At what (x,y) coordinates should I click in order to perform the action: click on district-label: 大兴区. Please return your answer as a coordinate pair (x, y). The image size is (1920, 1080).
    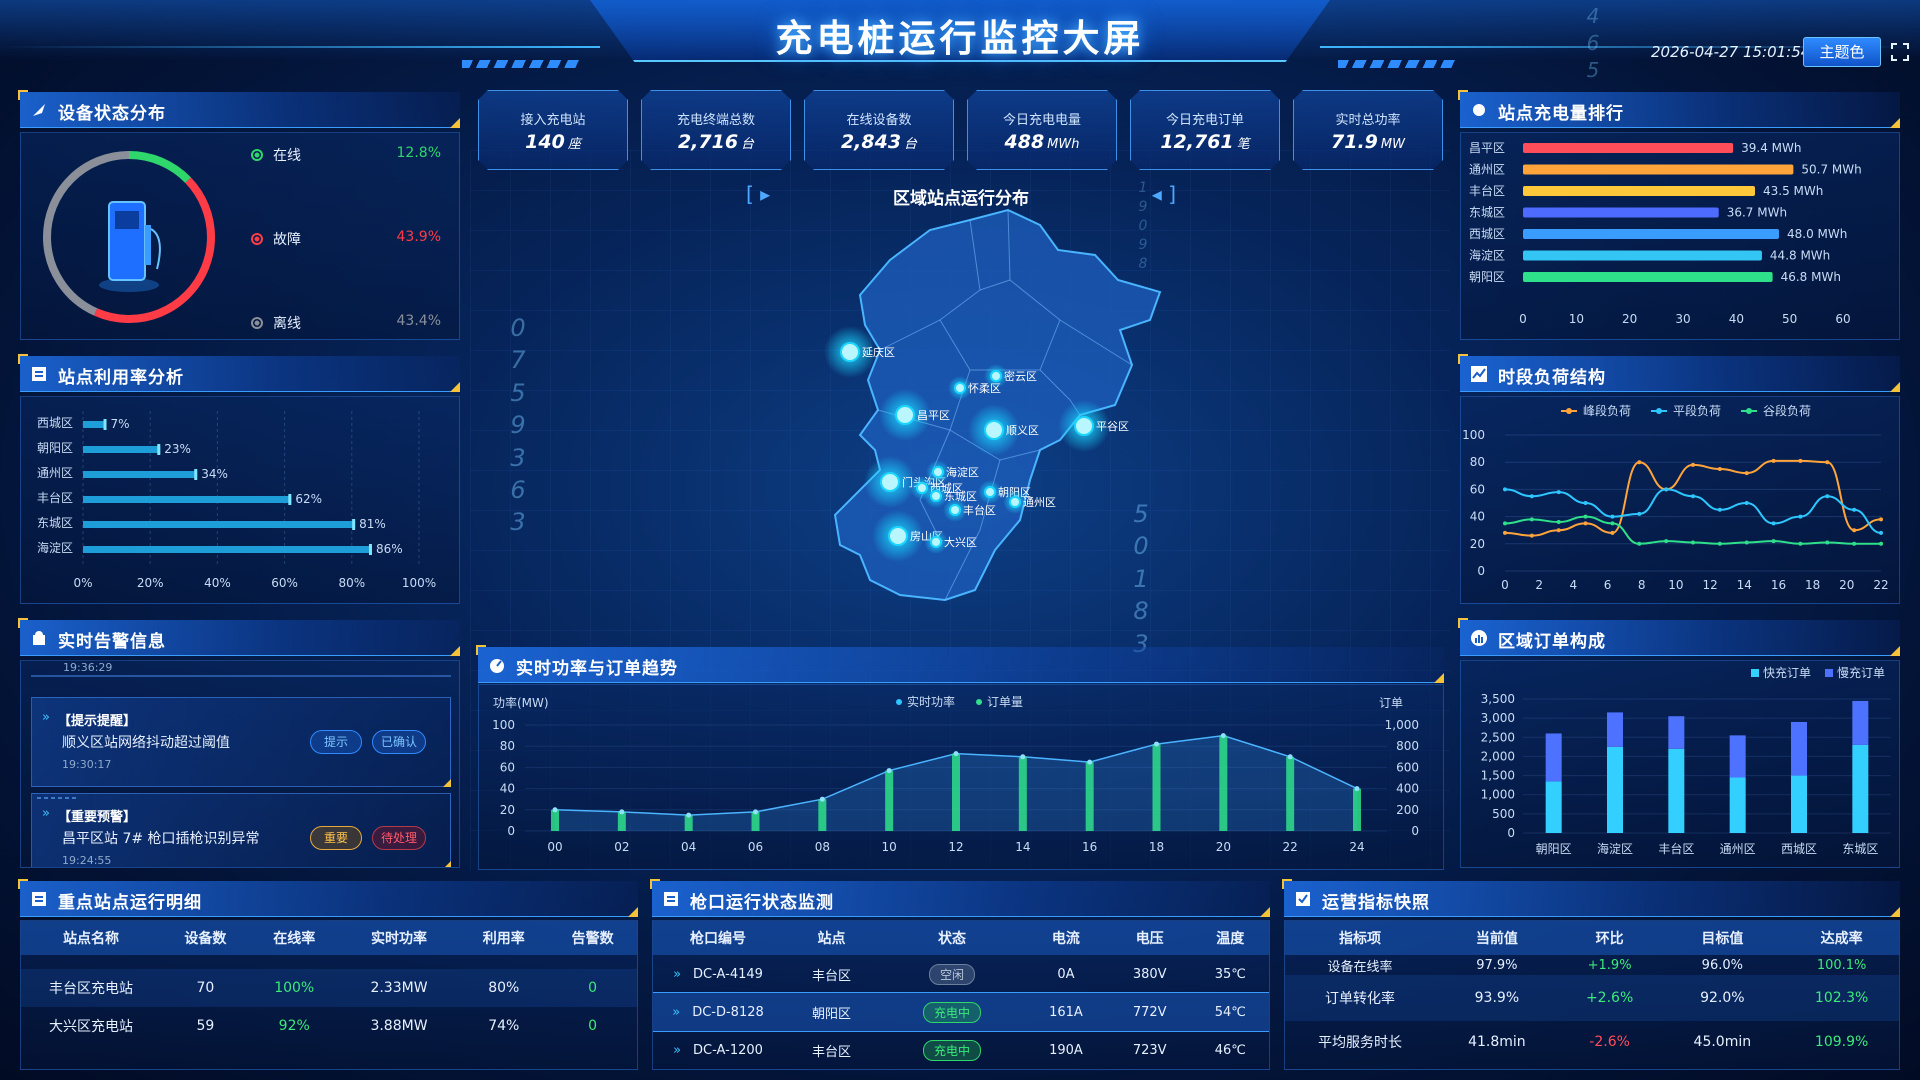
    Looking at the image, I should click on (960, 542).